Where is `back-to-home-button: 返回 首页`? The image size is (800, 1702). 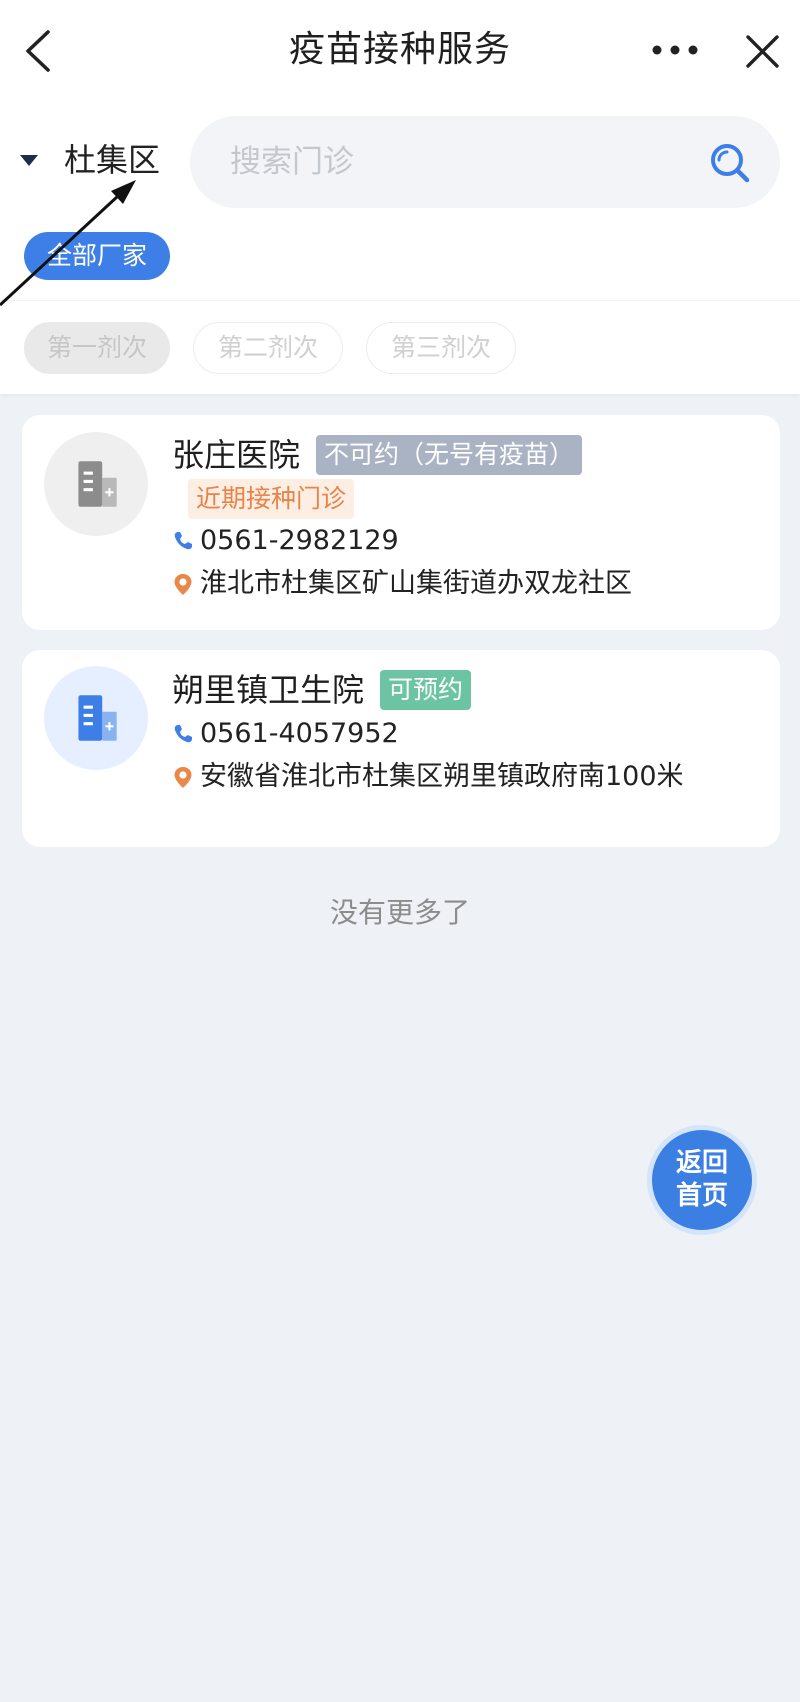
back-to-home-button: 返回 首页 is located at coordinates (702, 1180).